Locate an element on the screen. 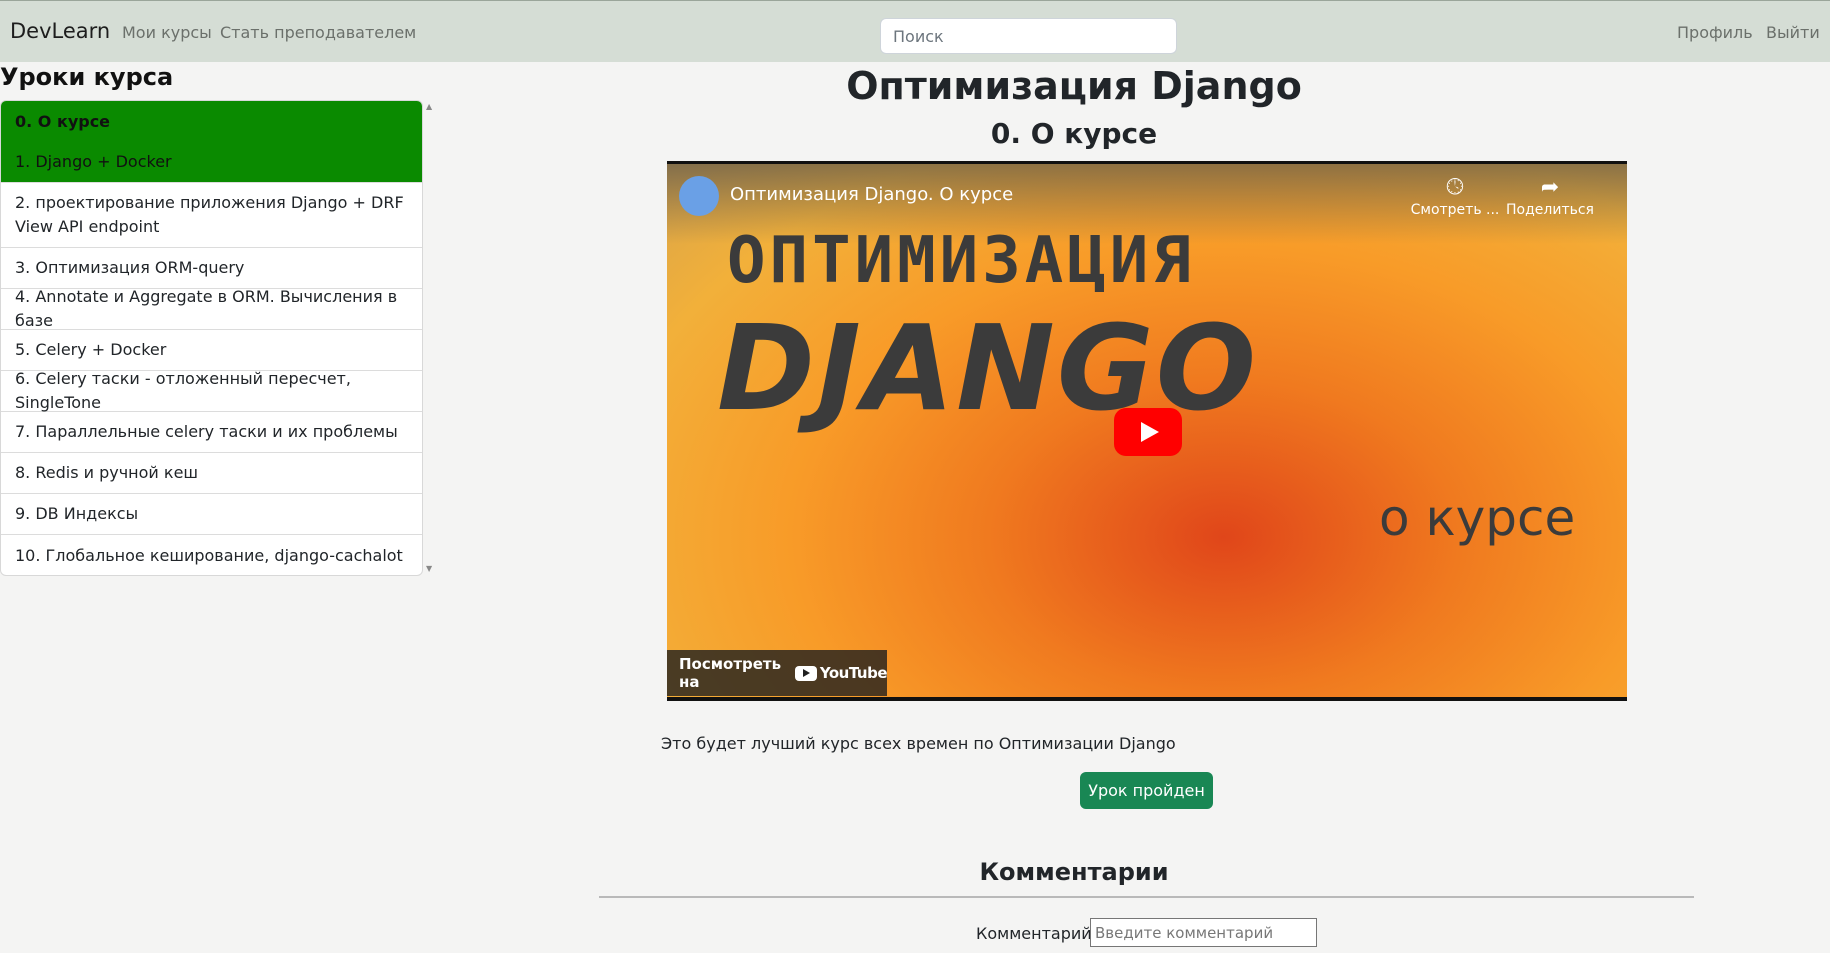  course-title: Оптимизация Django is located at coordinates (1074, 86).